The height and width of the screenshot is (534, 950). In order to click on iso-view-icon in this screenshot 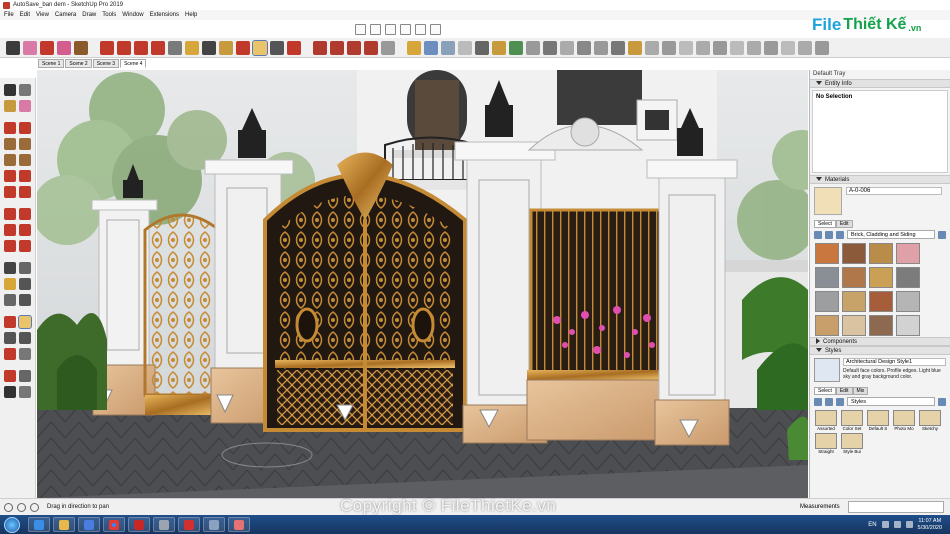, I will do `click(360, 29)`.